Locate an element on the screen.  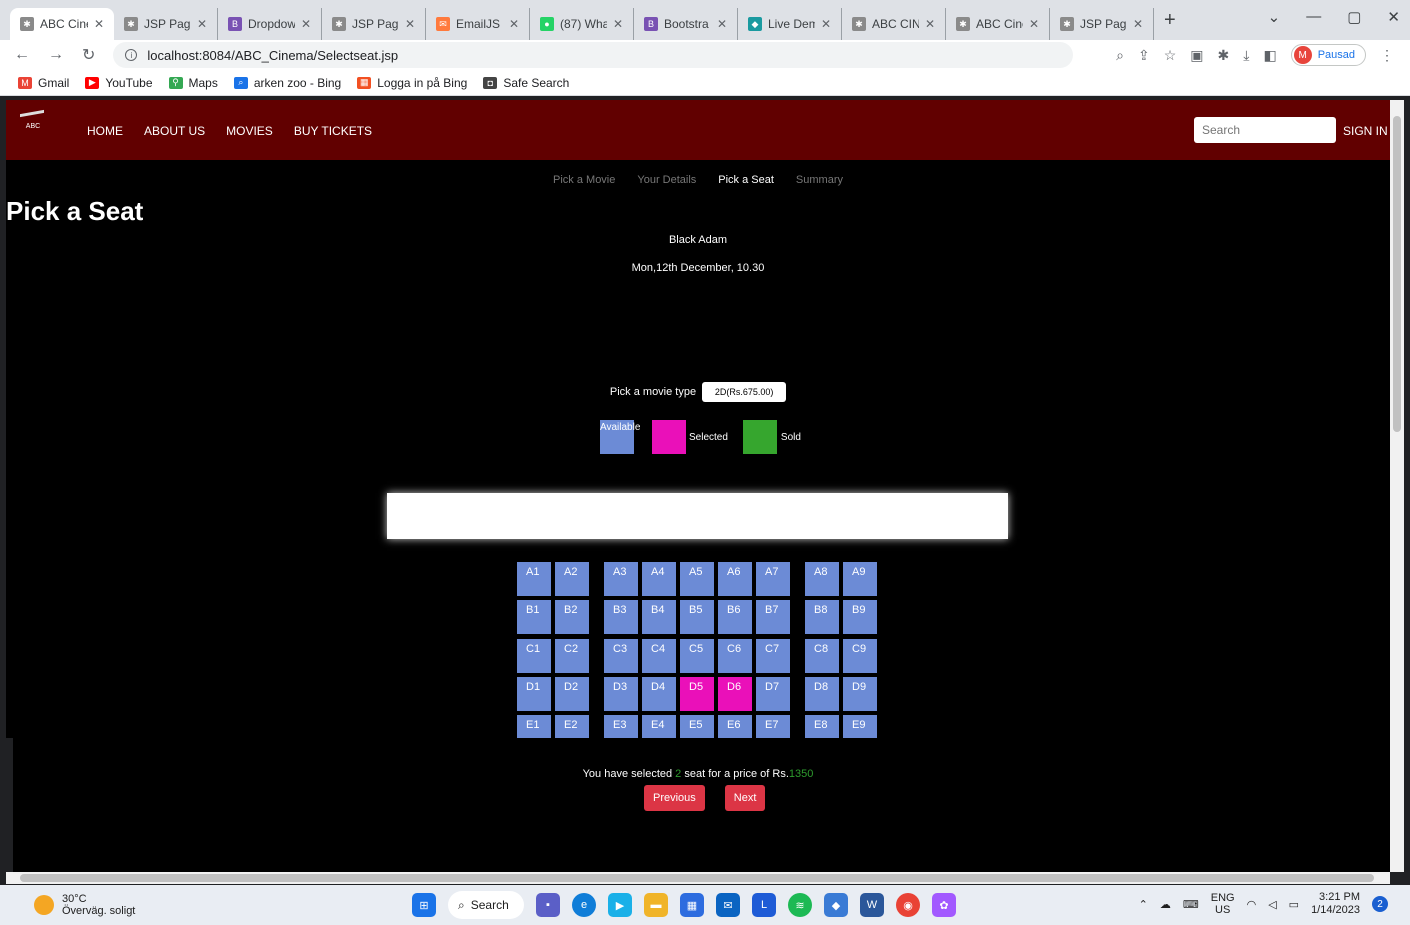
play-store-icon: ▶ is located at coordinates (620, 905).